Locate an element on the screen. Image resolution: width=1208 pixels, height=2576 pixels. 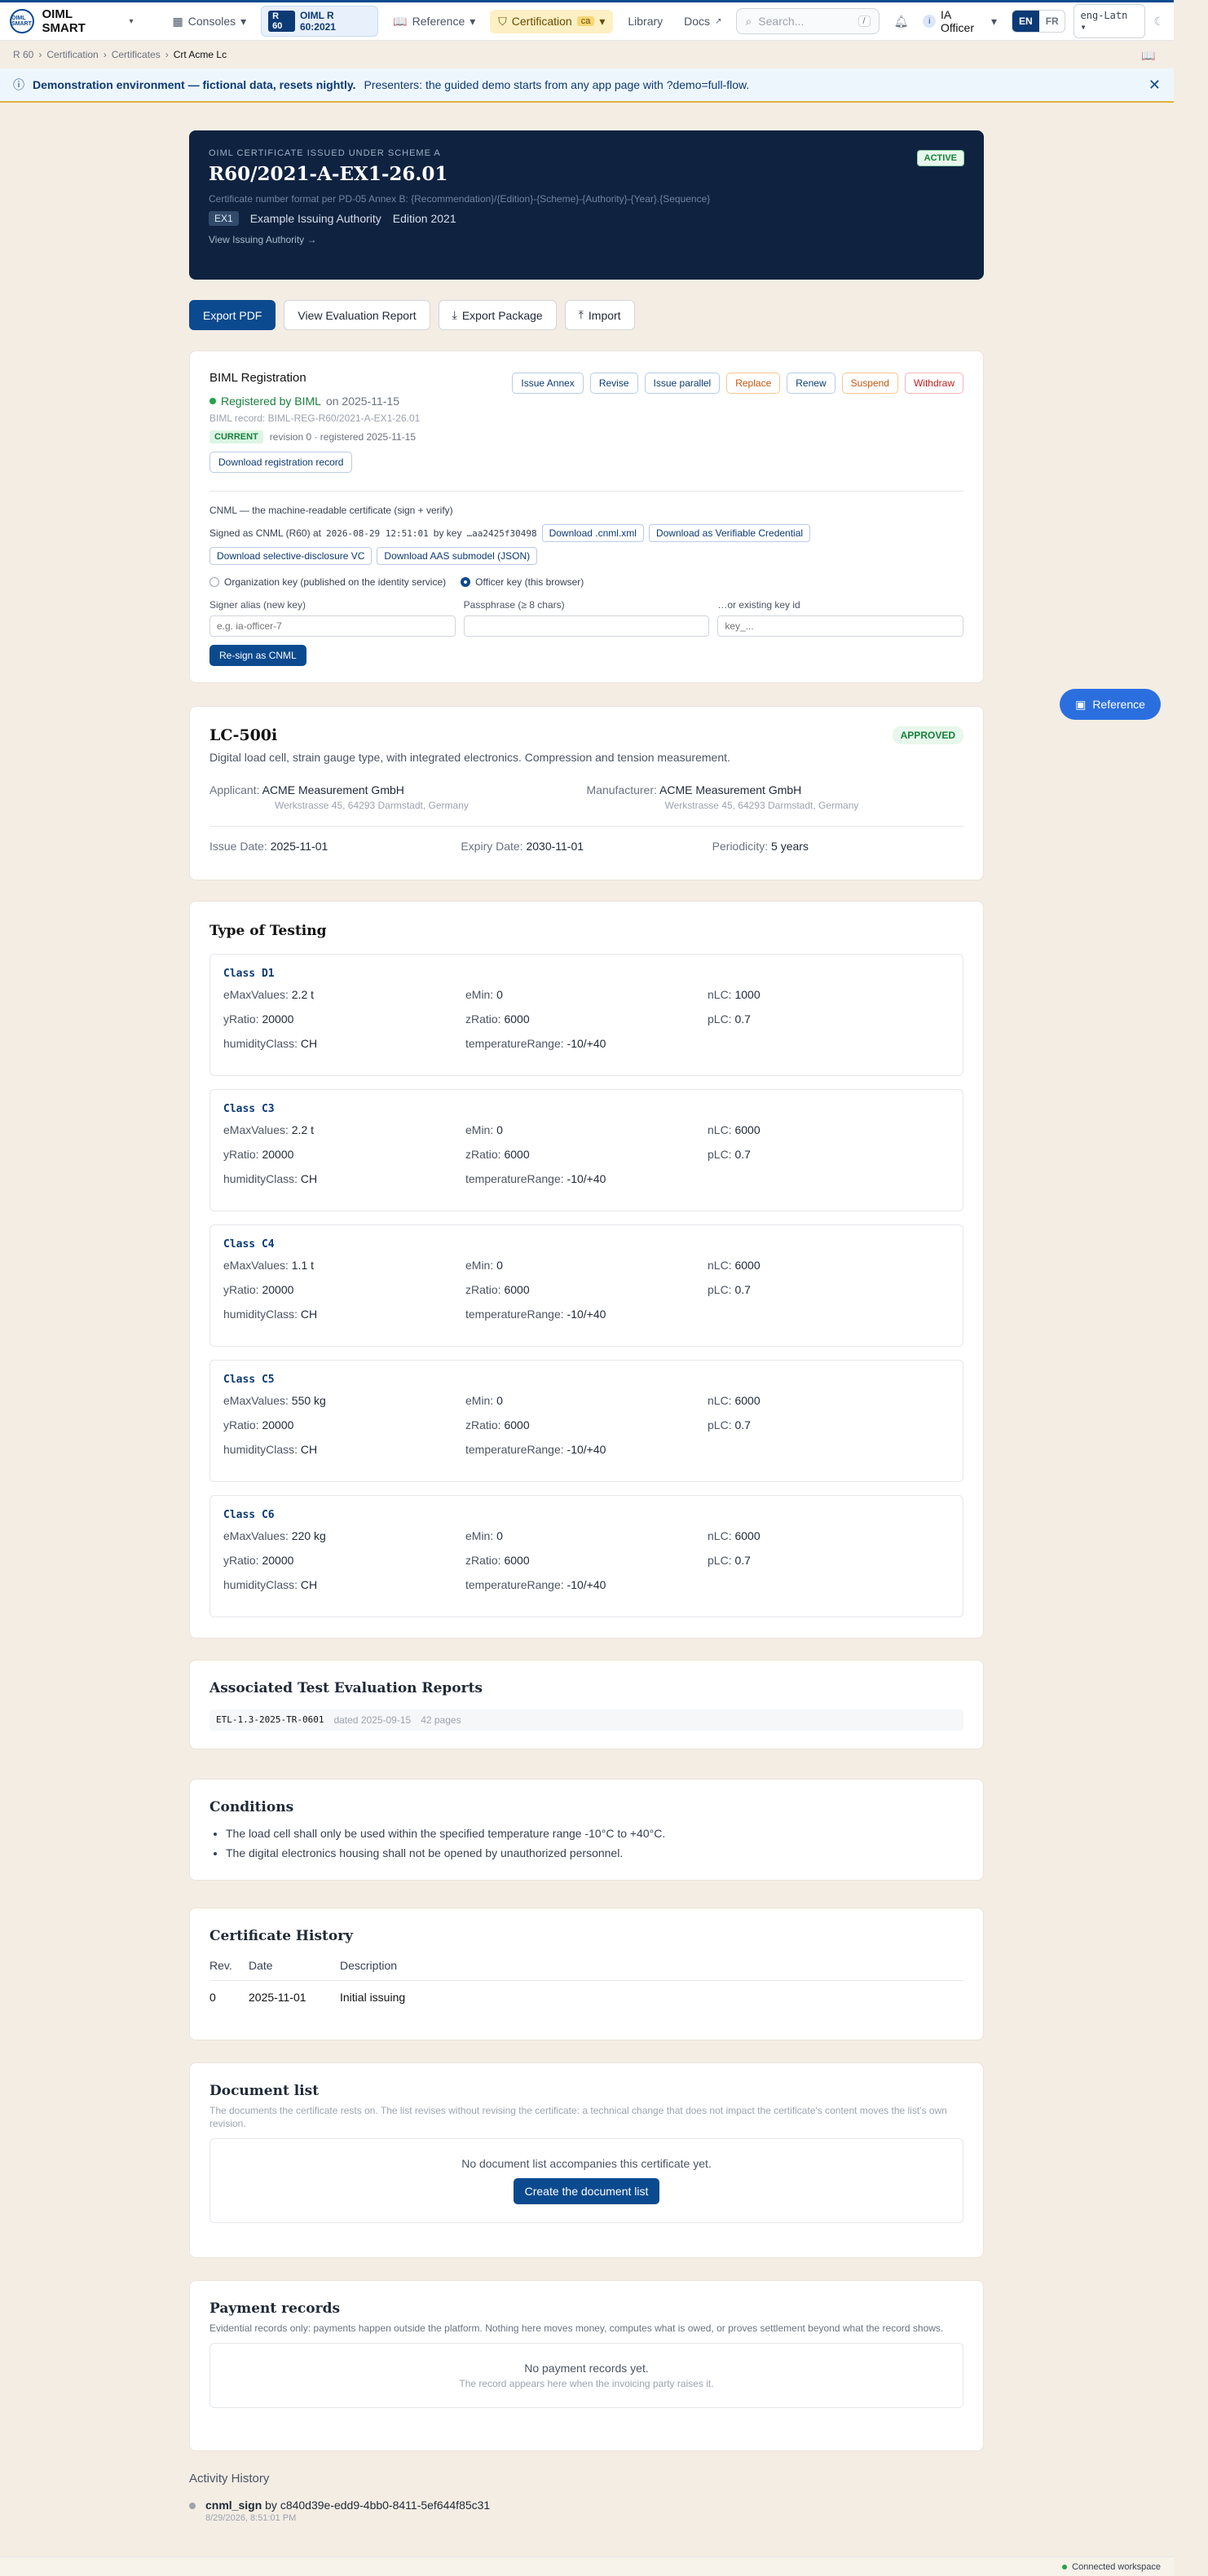
class-name: Class C4 is located at coordinates (249, 1244).